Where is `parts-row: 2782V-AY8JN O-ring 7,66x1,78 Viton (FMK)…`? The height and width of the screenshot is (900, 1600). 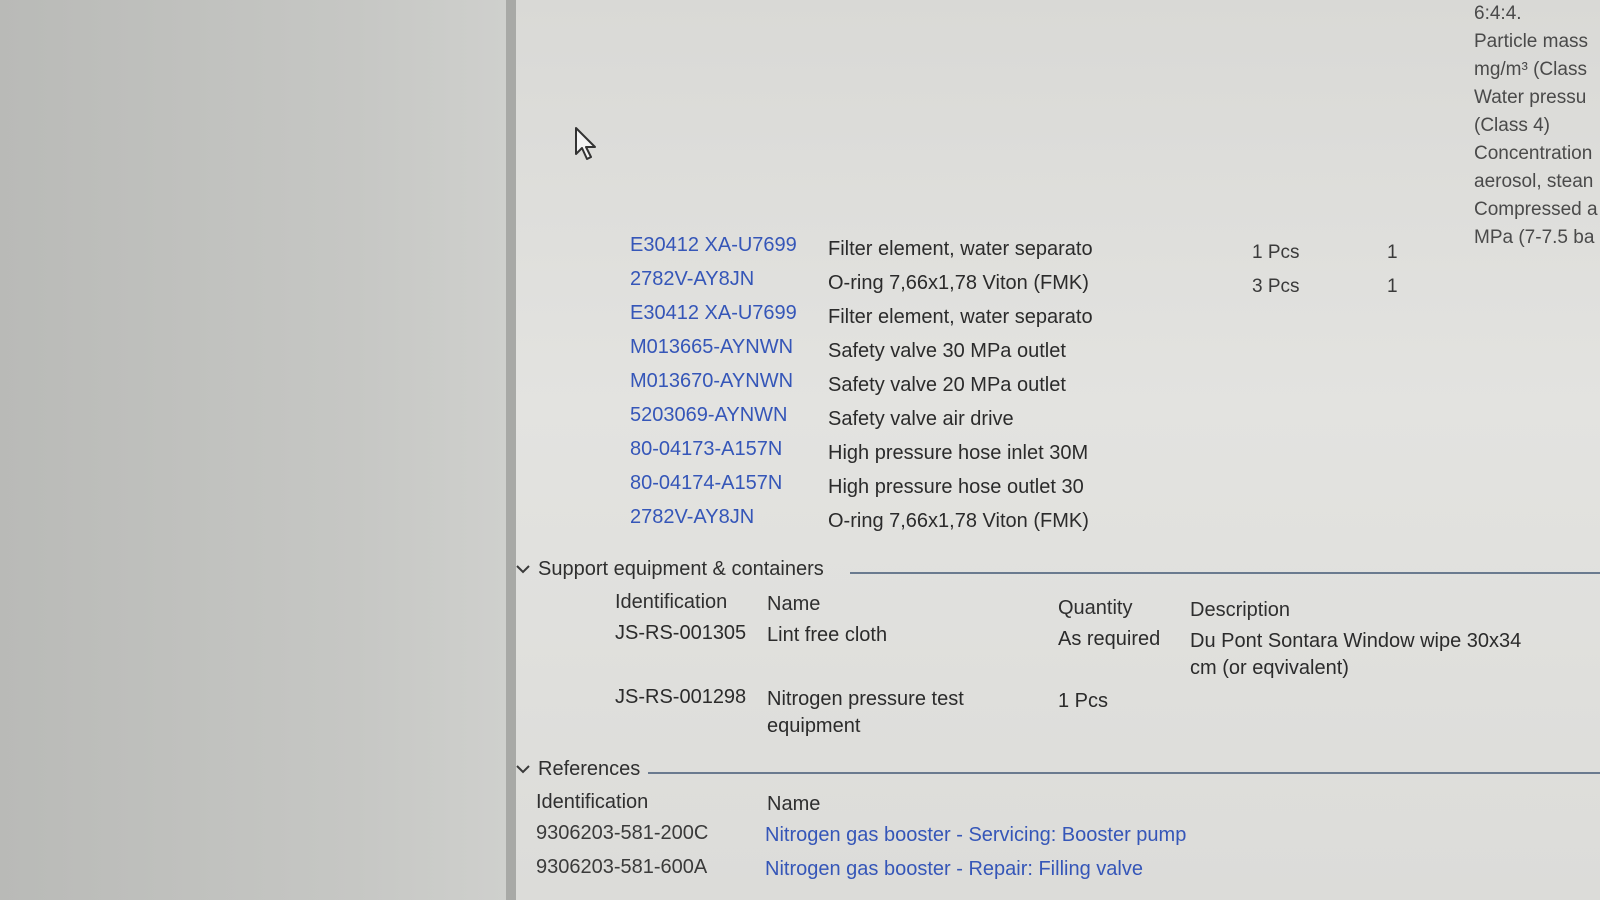
parts-row: 2782V-AY8JN O-ring 7,66x1,78 Viton (FMK)… is located at coordinates (1058, 285).